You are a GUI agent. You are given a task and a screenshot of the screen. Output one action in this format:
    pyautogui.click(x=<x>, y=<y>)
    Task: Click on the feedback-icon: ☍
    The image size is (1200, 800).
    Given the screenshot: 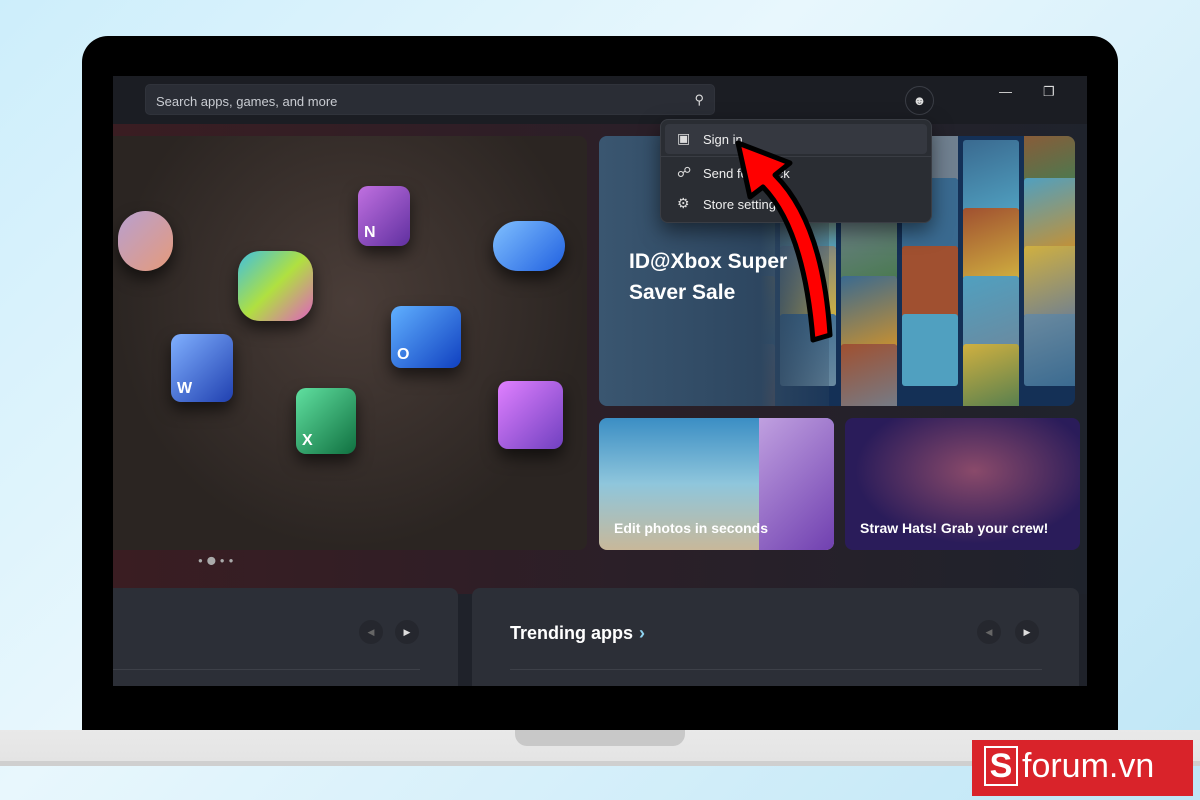 What is the action you would take?
    pyautogui.click(x=684, y=172)
    